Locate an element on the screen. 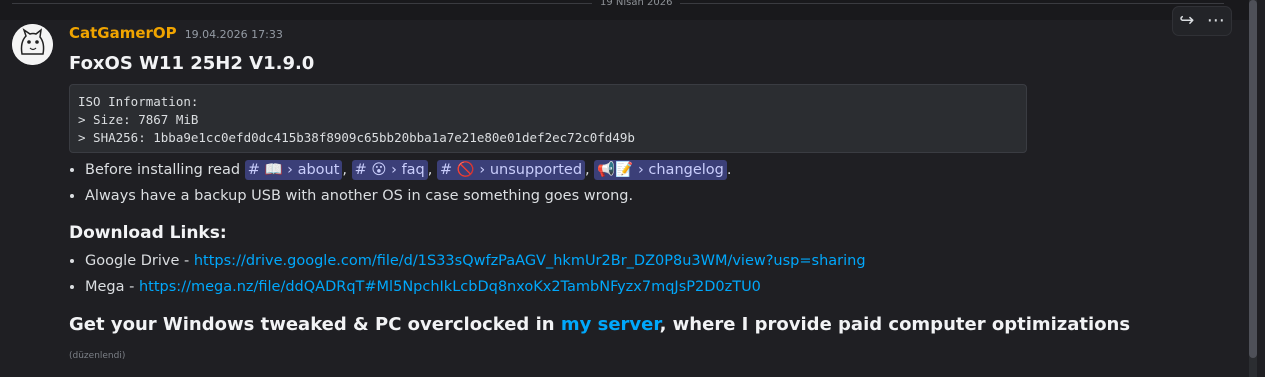 The image size is (1265, 377). avatar is located at coordinates (32, 44).